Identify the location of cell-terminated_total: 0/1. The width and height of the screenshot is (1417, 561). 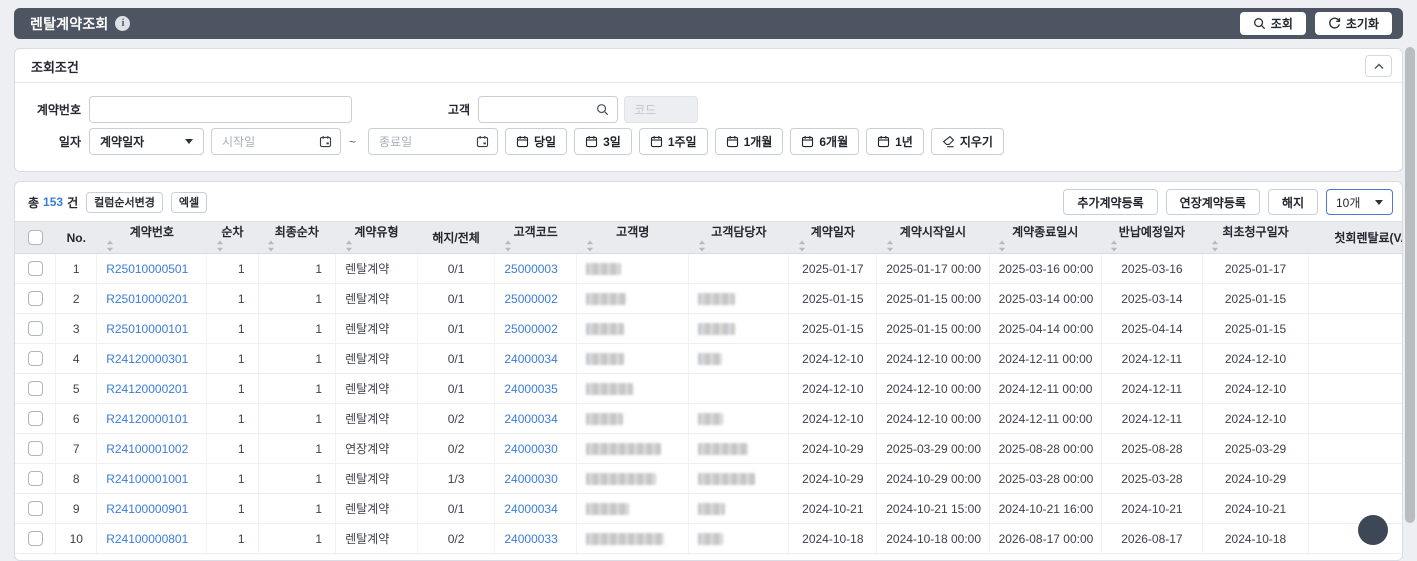
(456, 298).